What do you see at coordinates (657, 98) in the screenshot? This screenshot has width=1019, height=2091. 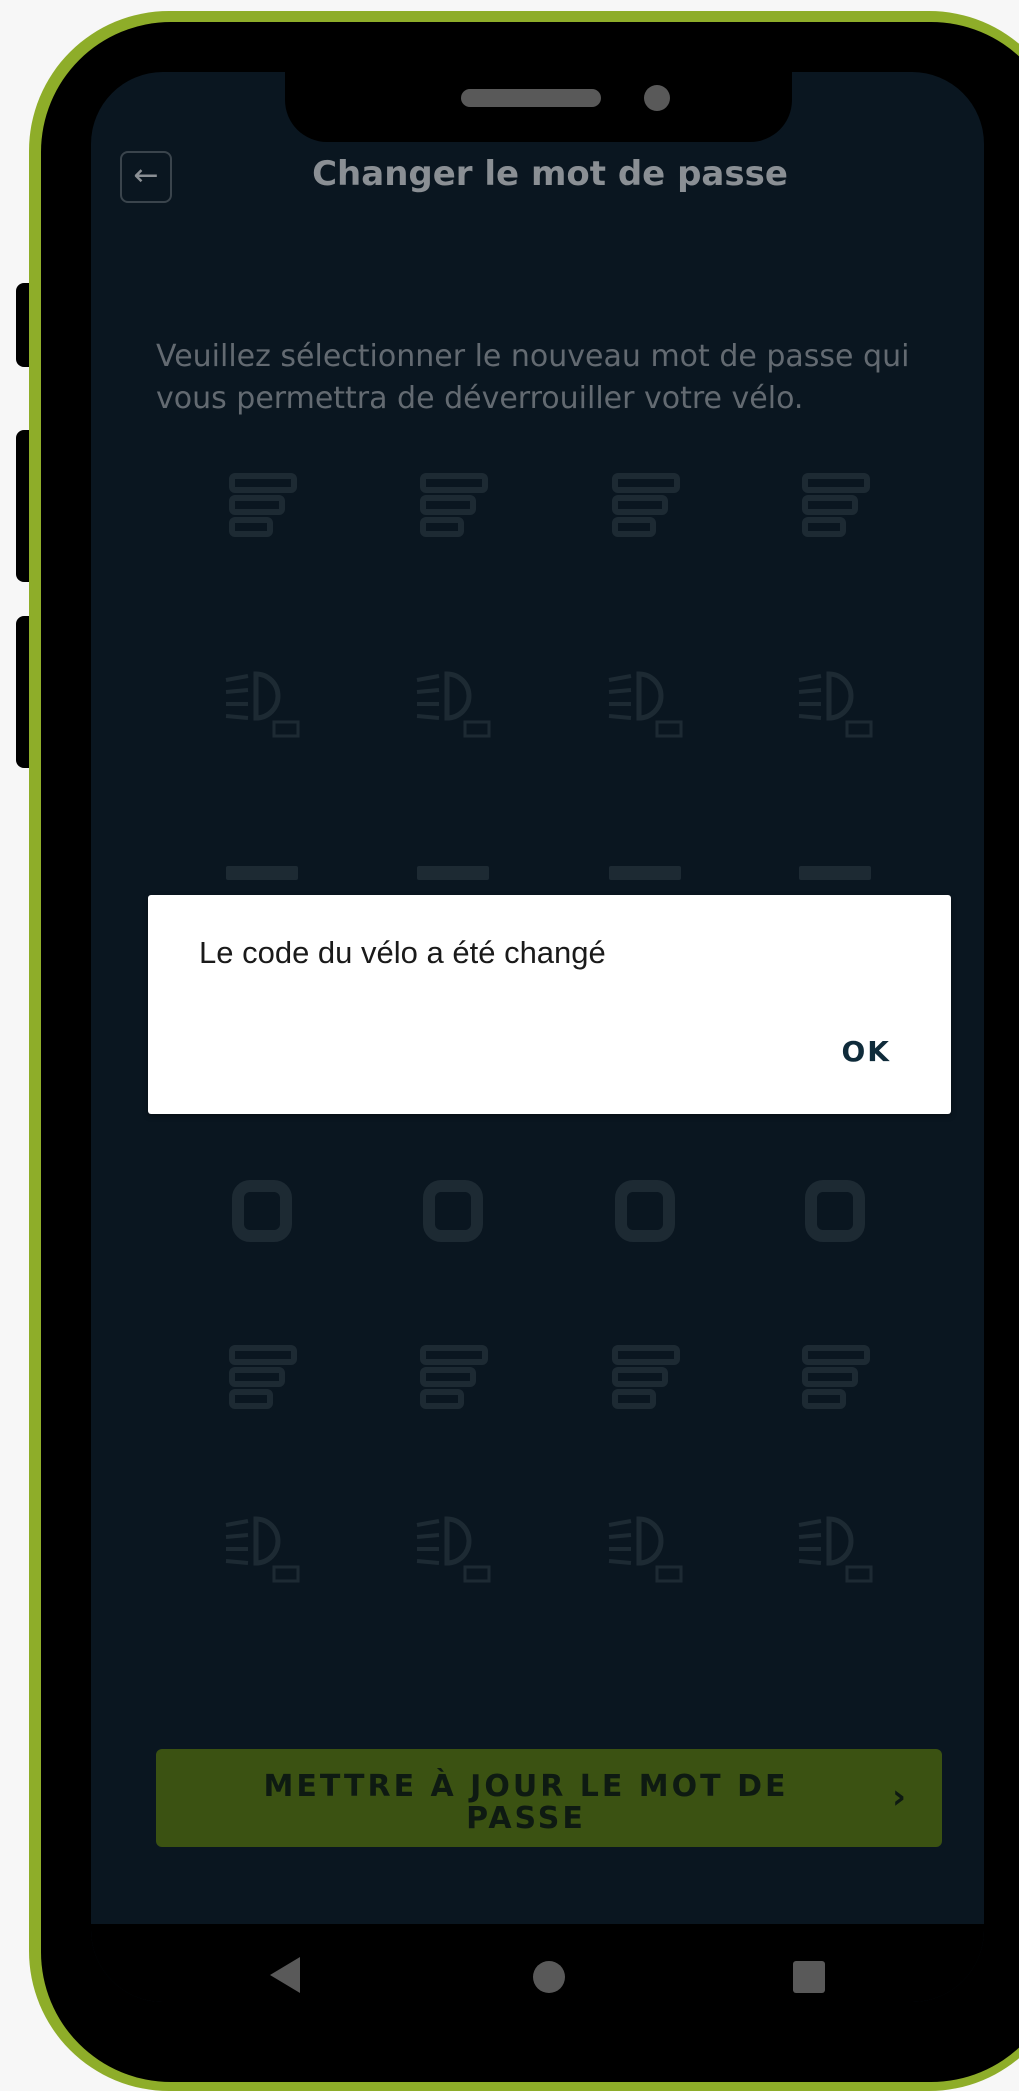 I see `front-camera` at bounding box center [657, 98].